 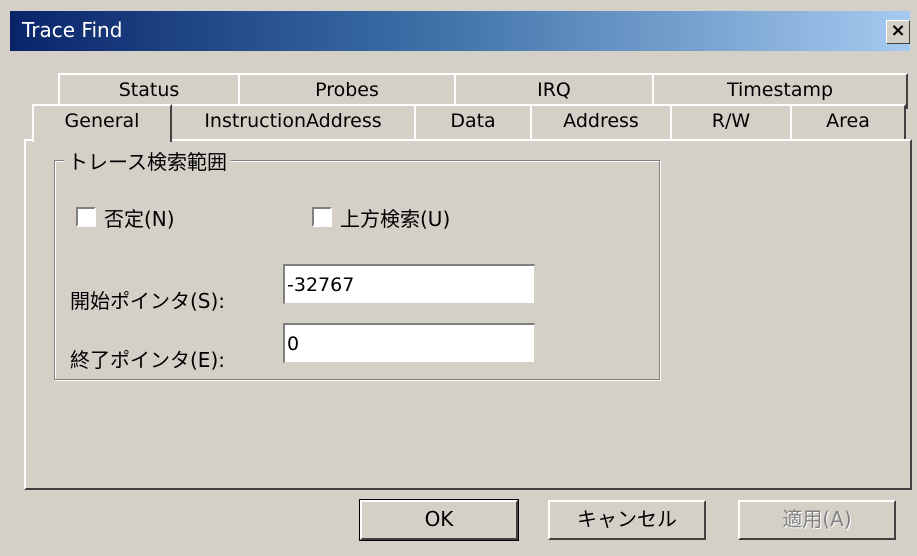 I want to click on negate-checkbox, so click(x=86, y=217).